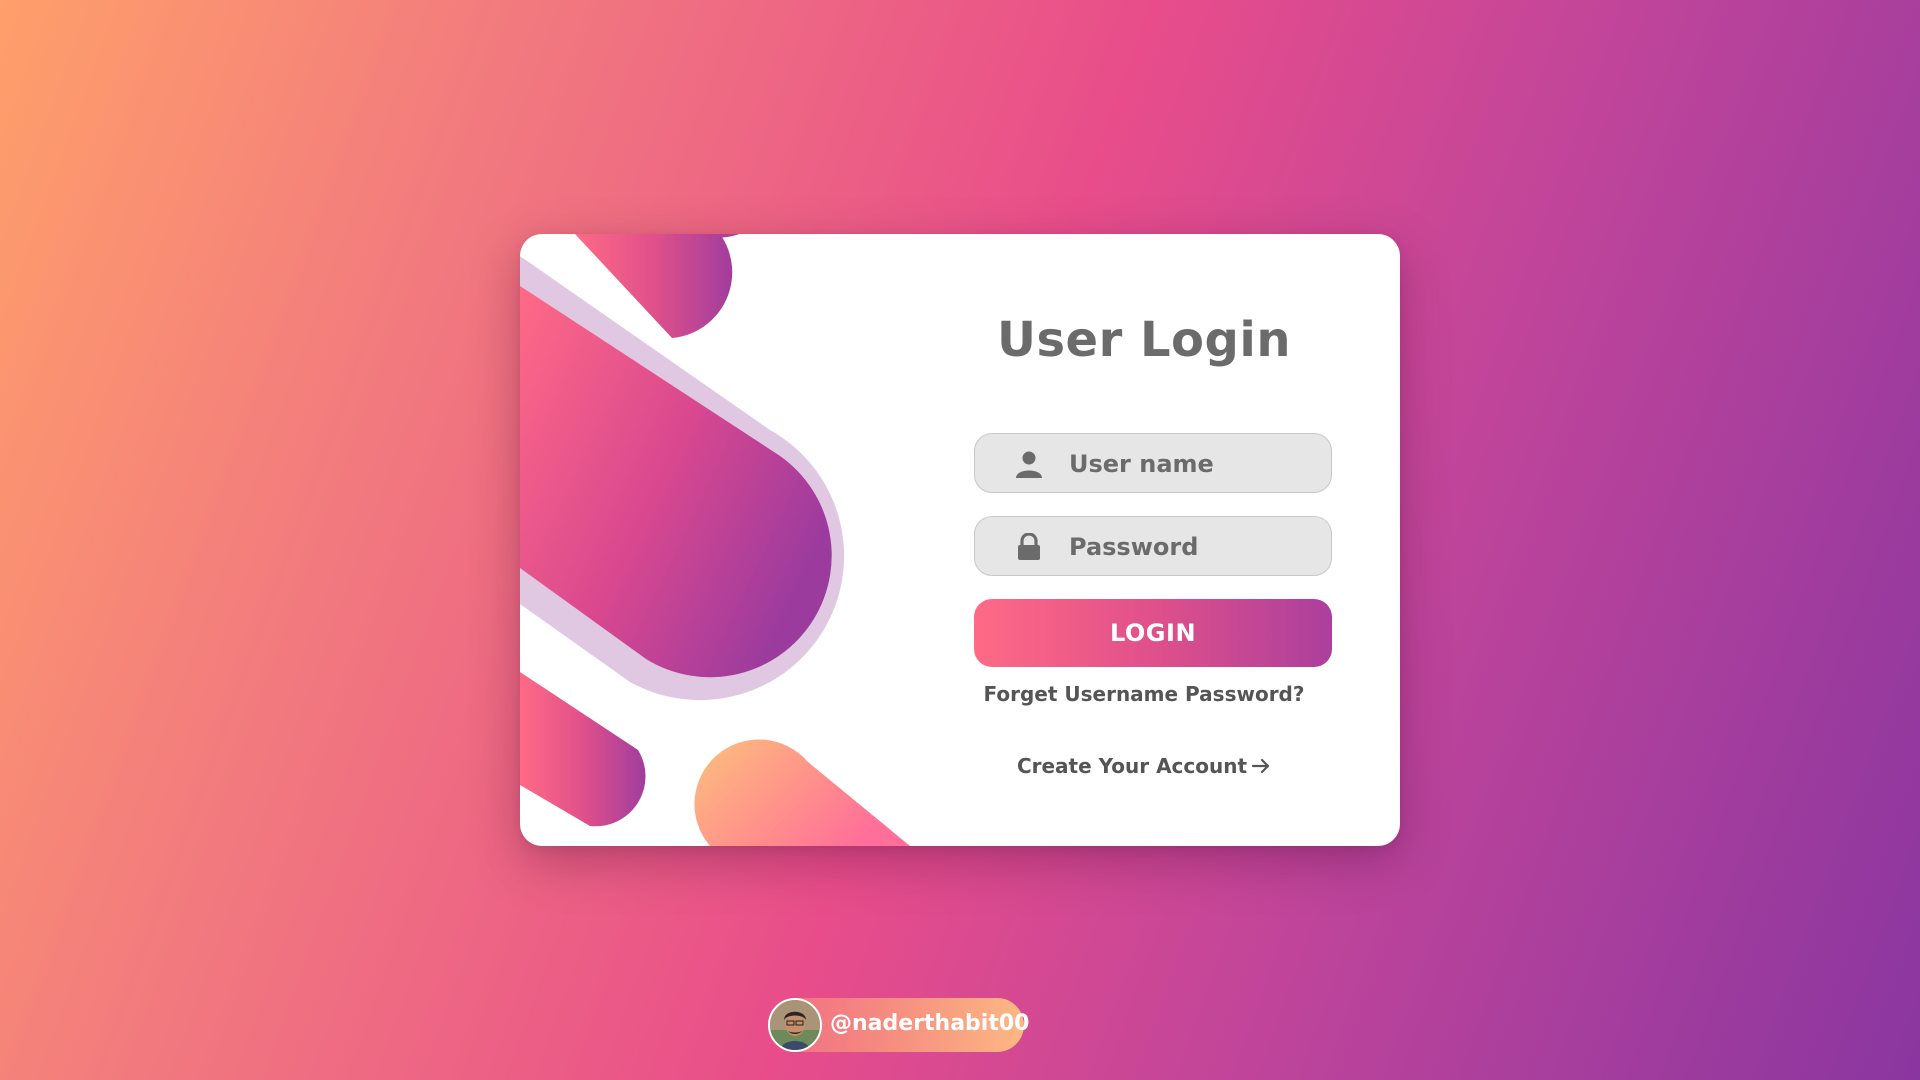  What do you see at coordinates (1029, 546) in the screenshot?
I see `lock-icon` at bounding box center [1029, 546].